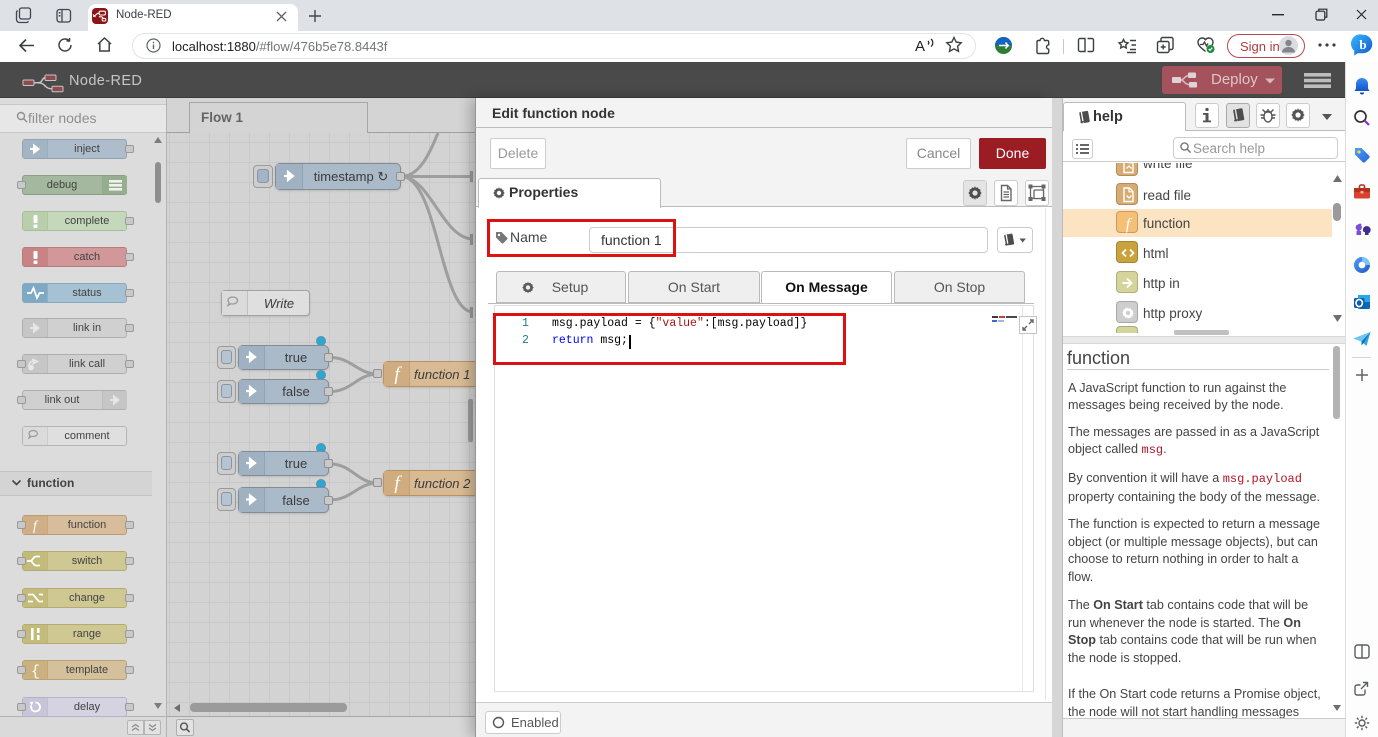 Image resolution: width=1378 pixels, height=737 pixels. What do you see at coordinates (920, 46) in the screenshot?
I see `svg-text: A` at bounding box center [920, 46].